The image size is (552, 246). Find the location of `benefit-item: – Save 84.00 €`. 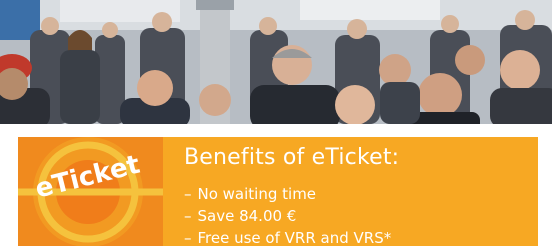

benefit-item: – Save 84.00 € is located at coordinates (287, 216).